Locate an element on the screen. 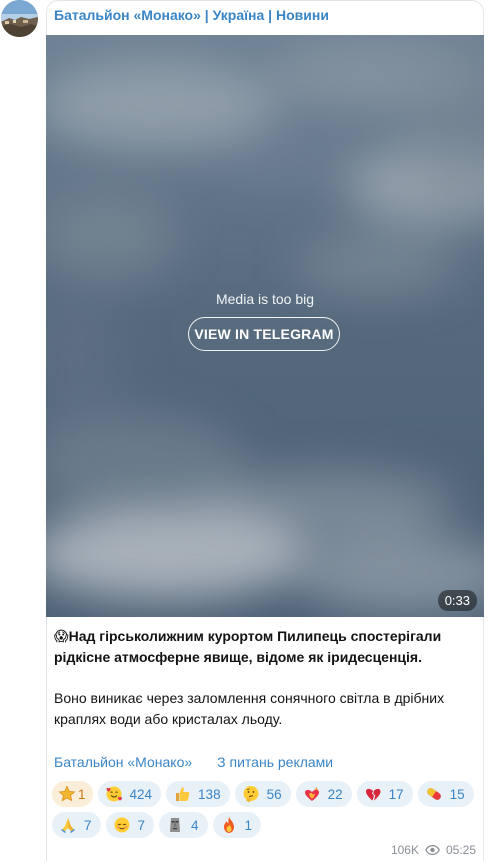 This screenshot has height=861, width=488. post-links: Батальйон «Монако» З питань реклами is located at coordinates (193, 762).